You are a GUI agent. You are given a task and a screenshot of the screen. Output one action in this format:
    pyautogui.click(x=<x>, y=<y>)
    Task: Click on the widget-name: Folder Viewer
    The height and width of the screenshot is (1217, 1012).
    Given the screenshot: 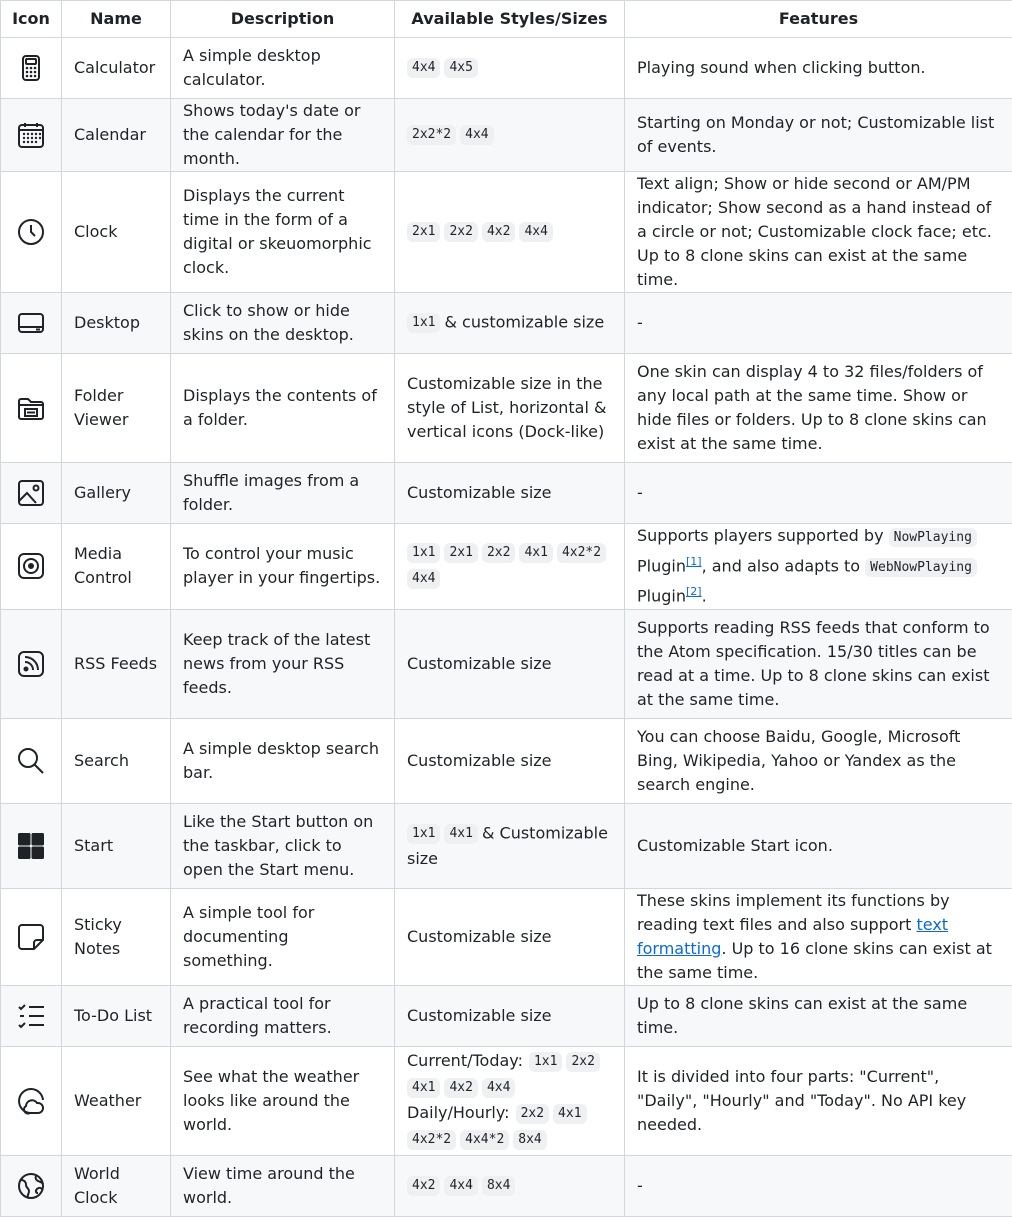 What is the action you would take?
    pyautogui.click(x=101, y=407)
    